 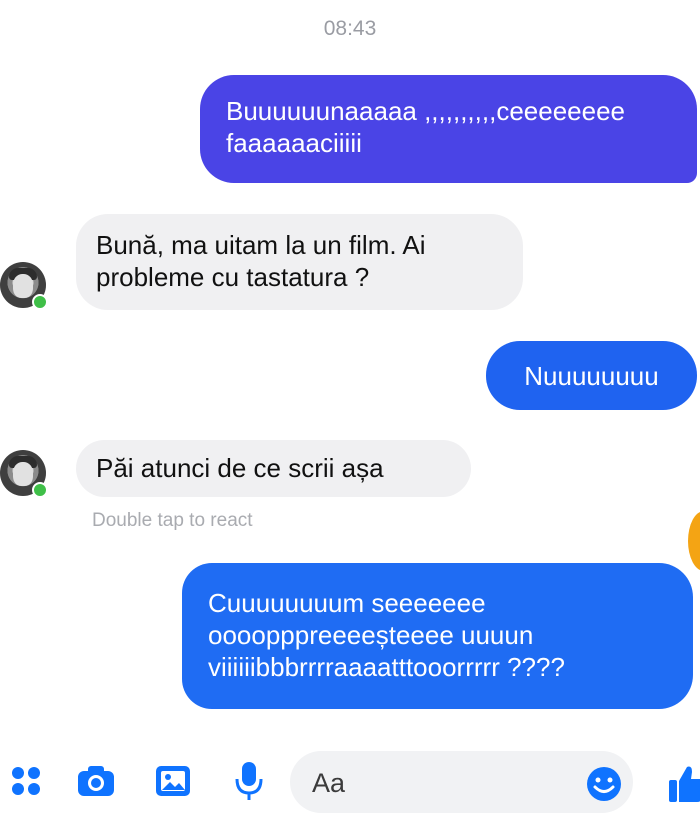 I want to click on incoming-message-2: Păi atunci de ce scrii așa, so click(x=273, y=468).